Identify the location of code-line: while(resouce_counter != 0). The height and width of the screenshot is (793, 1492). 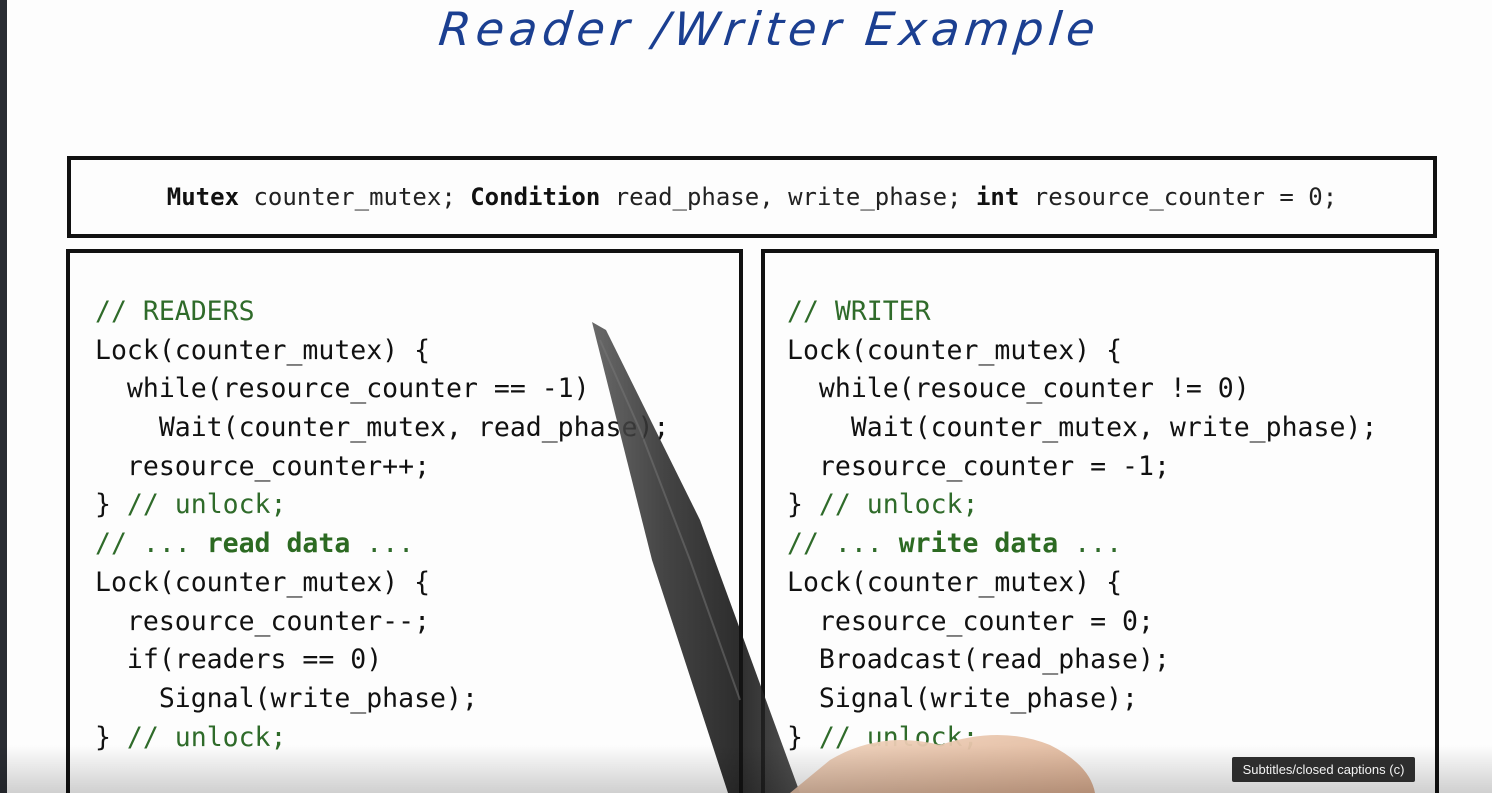
(1018, 389).